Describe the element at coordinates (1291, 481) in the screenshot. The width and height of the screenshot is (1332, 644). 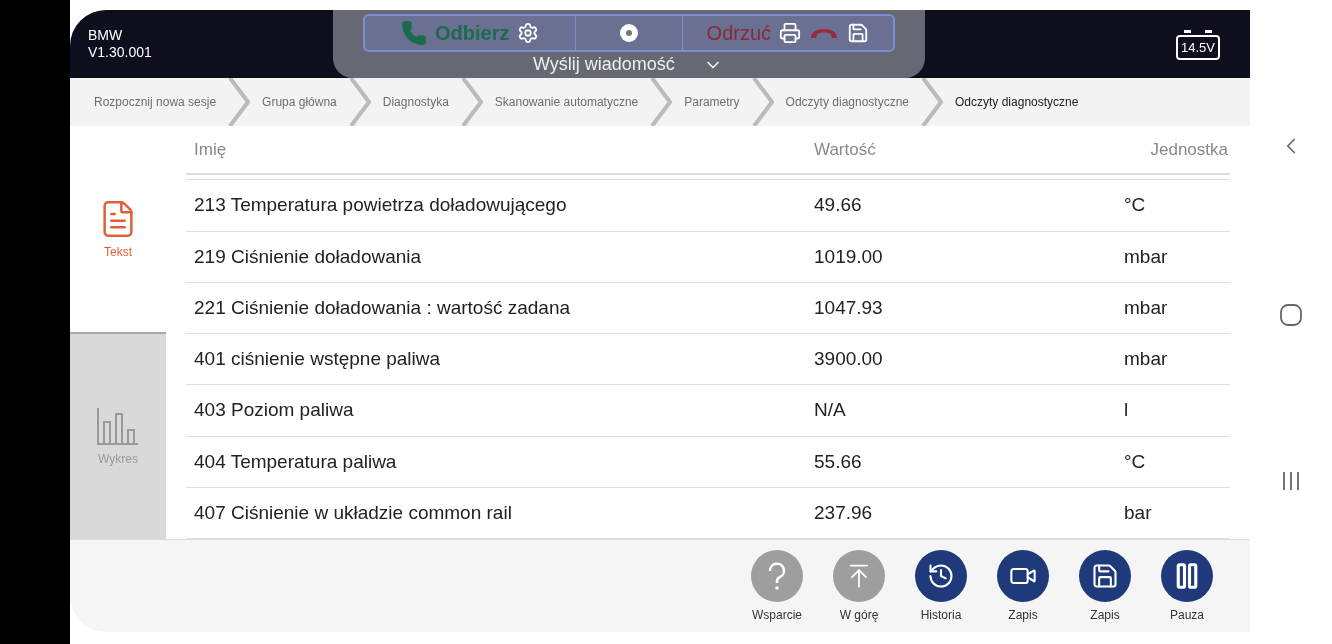
I see `recent-apps-icon` at that location.